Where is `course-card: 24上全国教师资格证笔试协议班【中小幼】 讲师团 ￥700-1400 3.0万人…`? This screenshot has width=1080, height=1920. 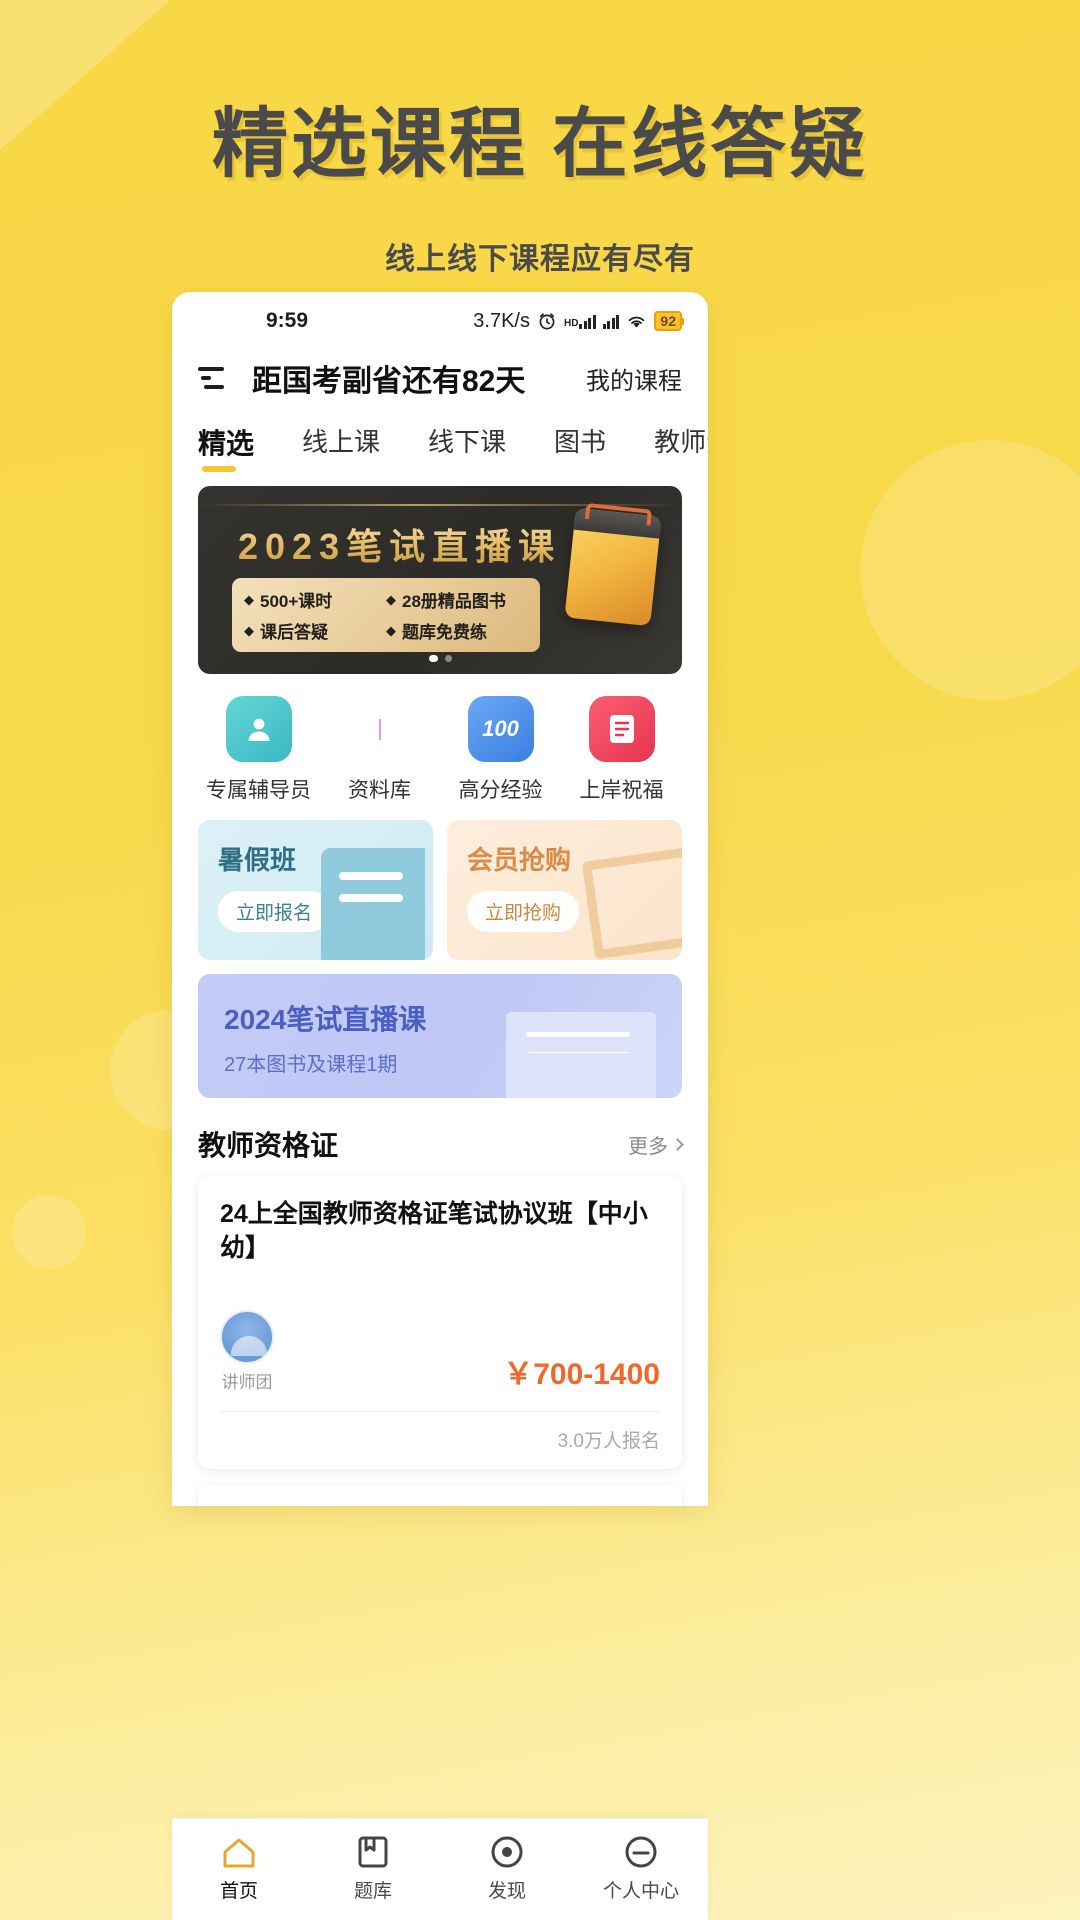
course-card: 24上全国教师资格证笔试协议班【中小幼】 讲师团 ￥700-1400 3.0万人… is located at coordinates (440, 1322).